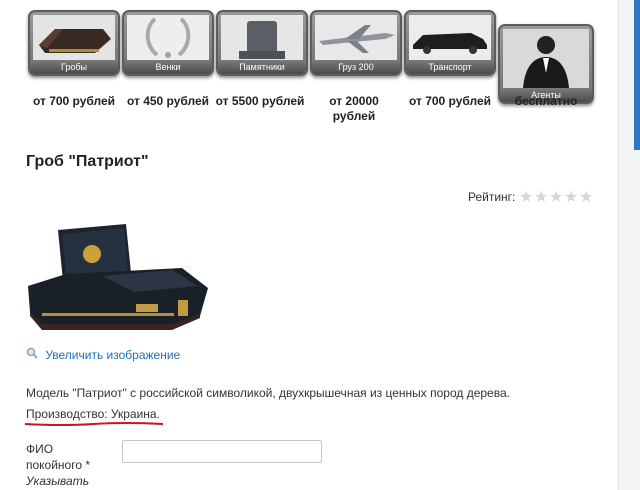  Describe the element at coordinates (74, 101) in the screenshot. I see `price-coffins: от 700 рублей` at that location.